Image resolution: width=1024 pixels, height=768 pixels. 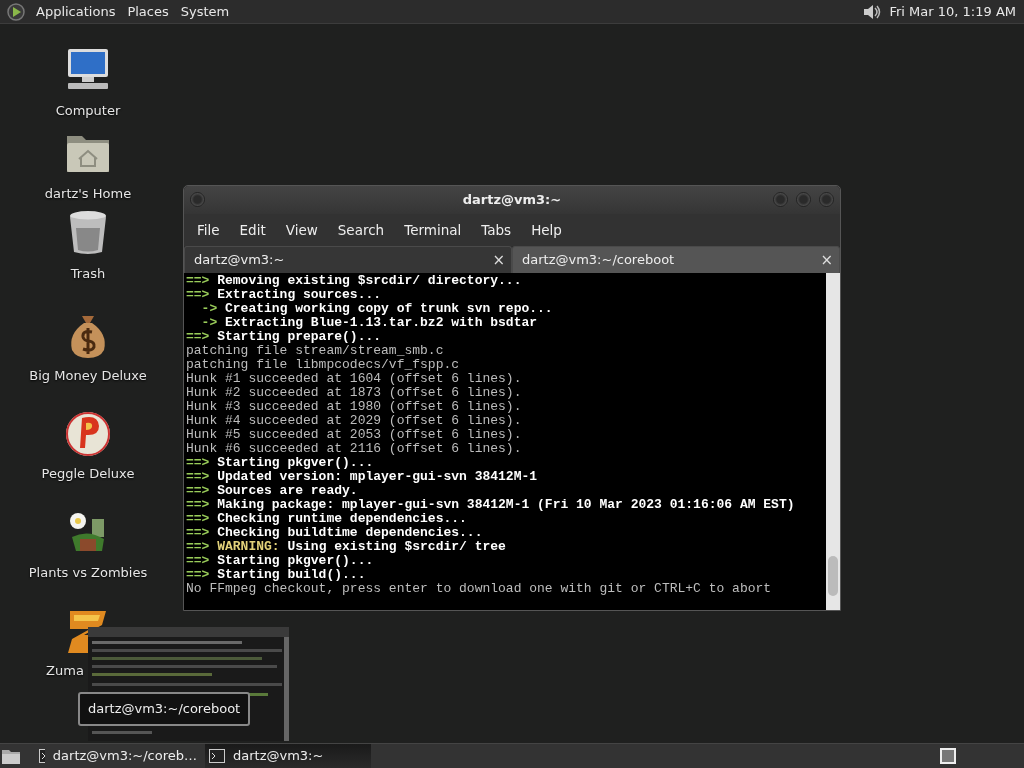 I want to click on workspace-switcher, so click(x=948, y=756).